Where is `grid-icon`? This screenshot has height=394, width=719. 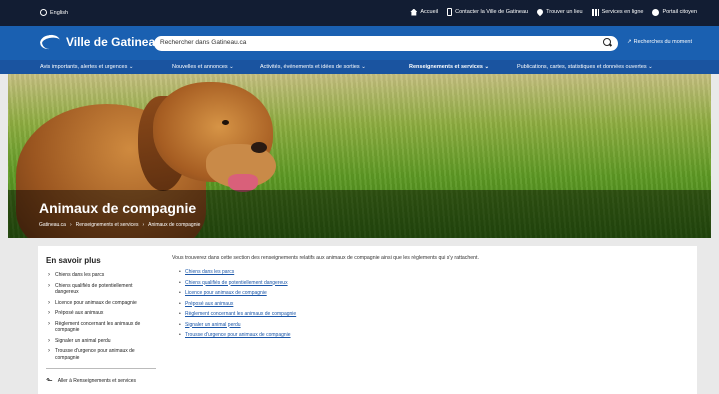 grid-icon is located at coordinates (595, 12).